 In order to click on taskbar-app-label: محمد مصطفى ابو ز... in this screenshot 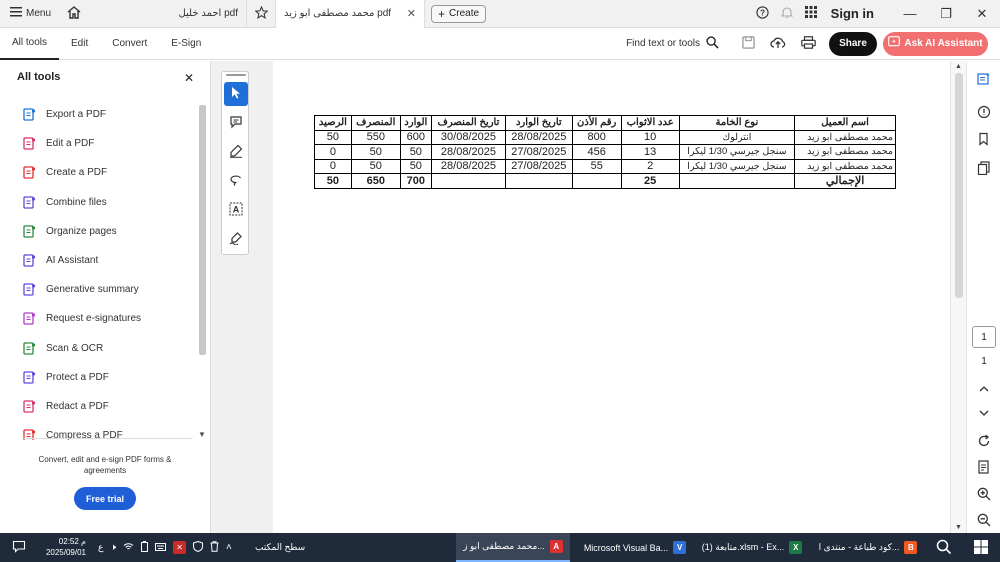, I will do `click(504, 546)`.